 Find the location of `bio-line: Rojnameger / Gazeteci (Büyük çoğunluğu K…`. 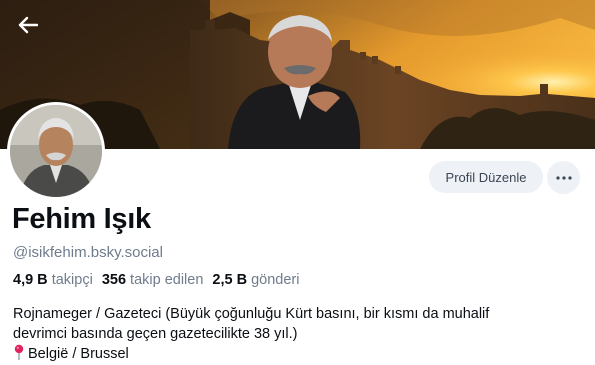

bio-line: Rojnameger / Gazeteci (Büyük çoğunluğu K… is located at coordinates (251, 314).